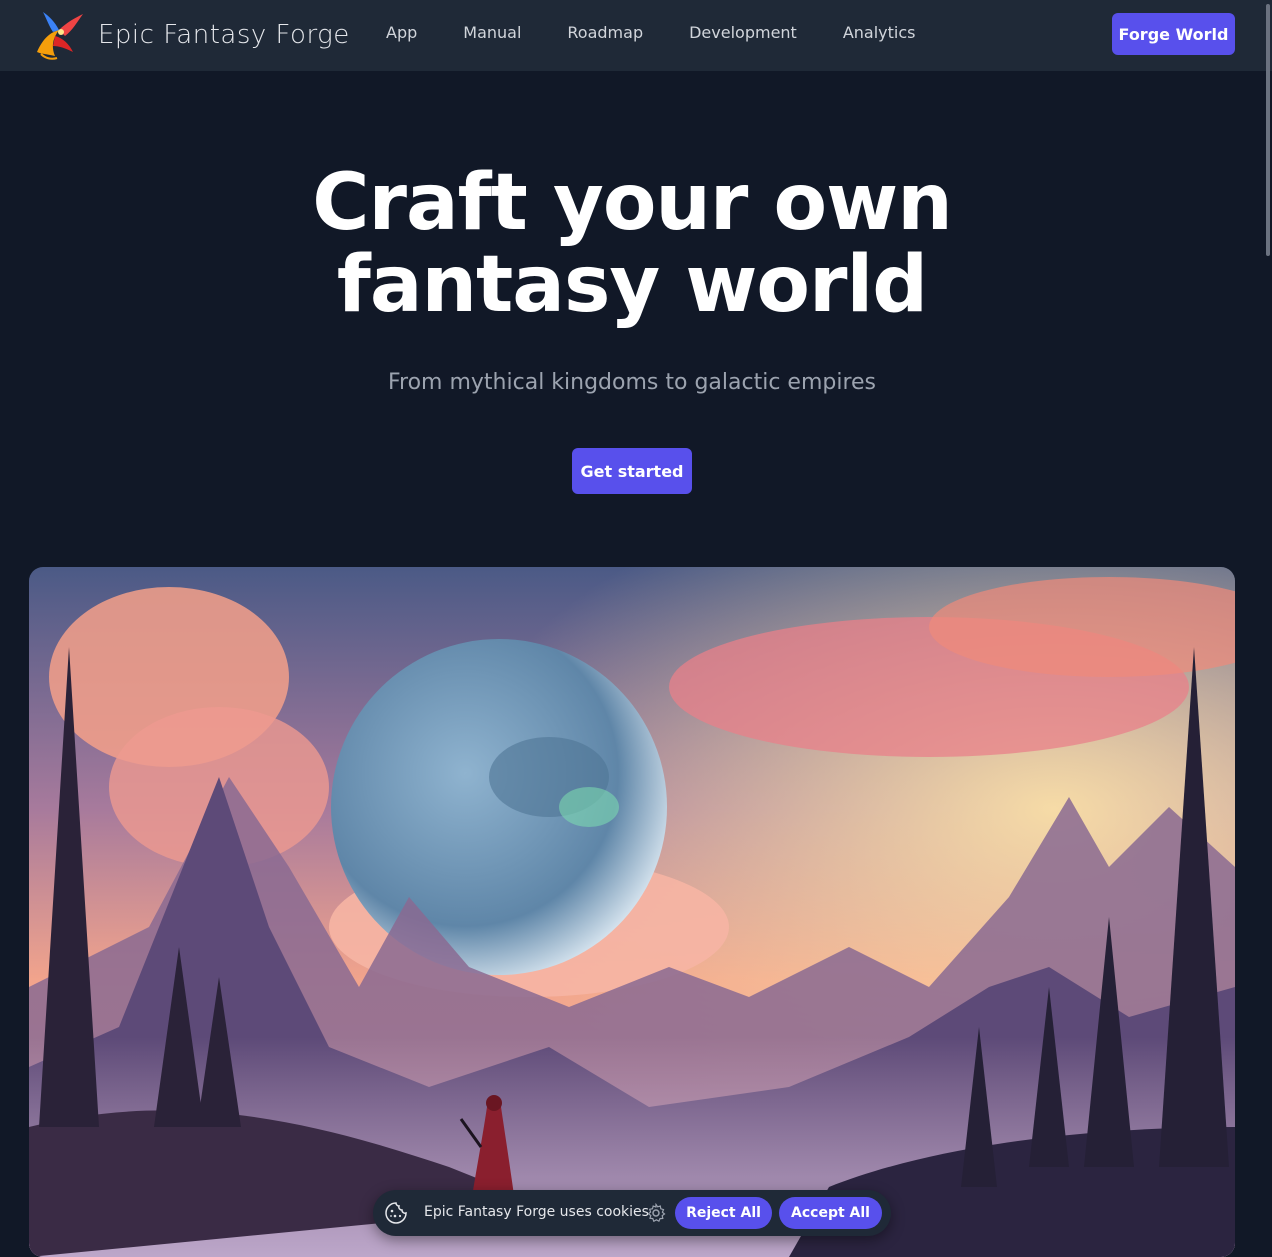 The image size is (1272, 1257). What do you see at coordinates (536, 1212) in the screenshot?
I see `cookie-message: Epic Fantasy Forge uses cookies` at bounding box center [536, 1212].